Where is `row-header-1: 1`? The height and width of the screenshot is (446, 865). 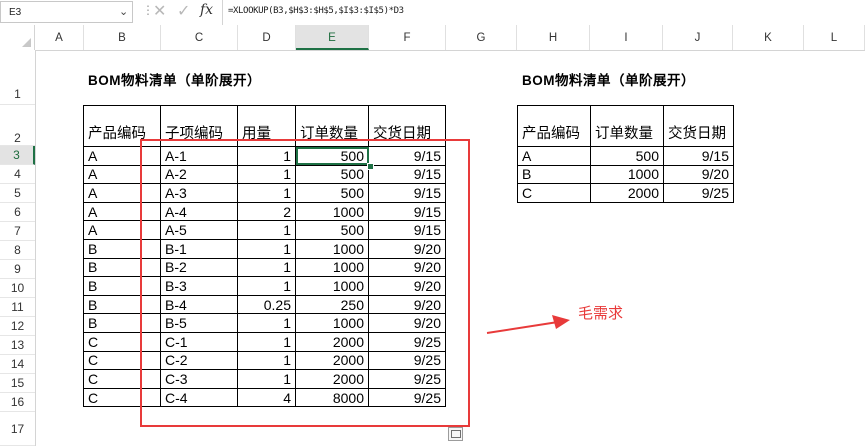
row-header-1: 1 is located at coordinates (17, 77).